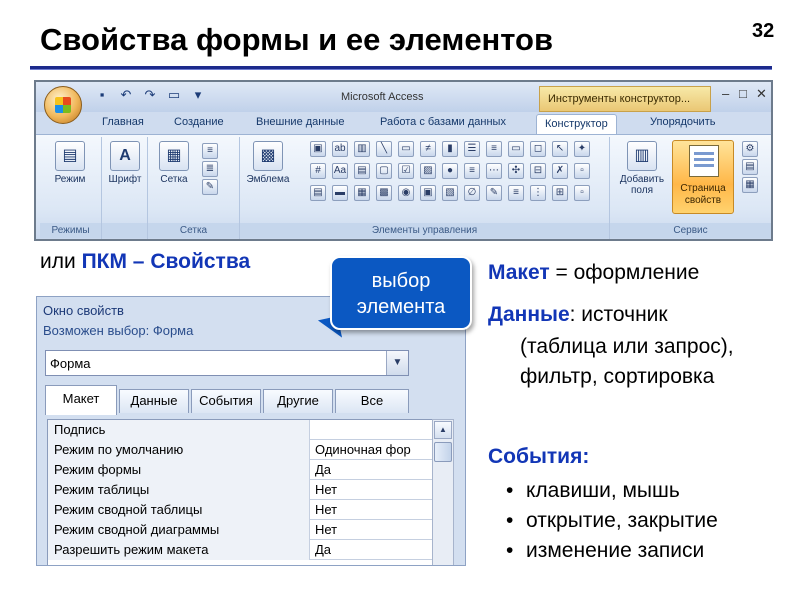  I want to click on image-icon: ▩, so click(384, 193).